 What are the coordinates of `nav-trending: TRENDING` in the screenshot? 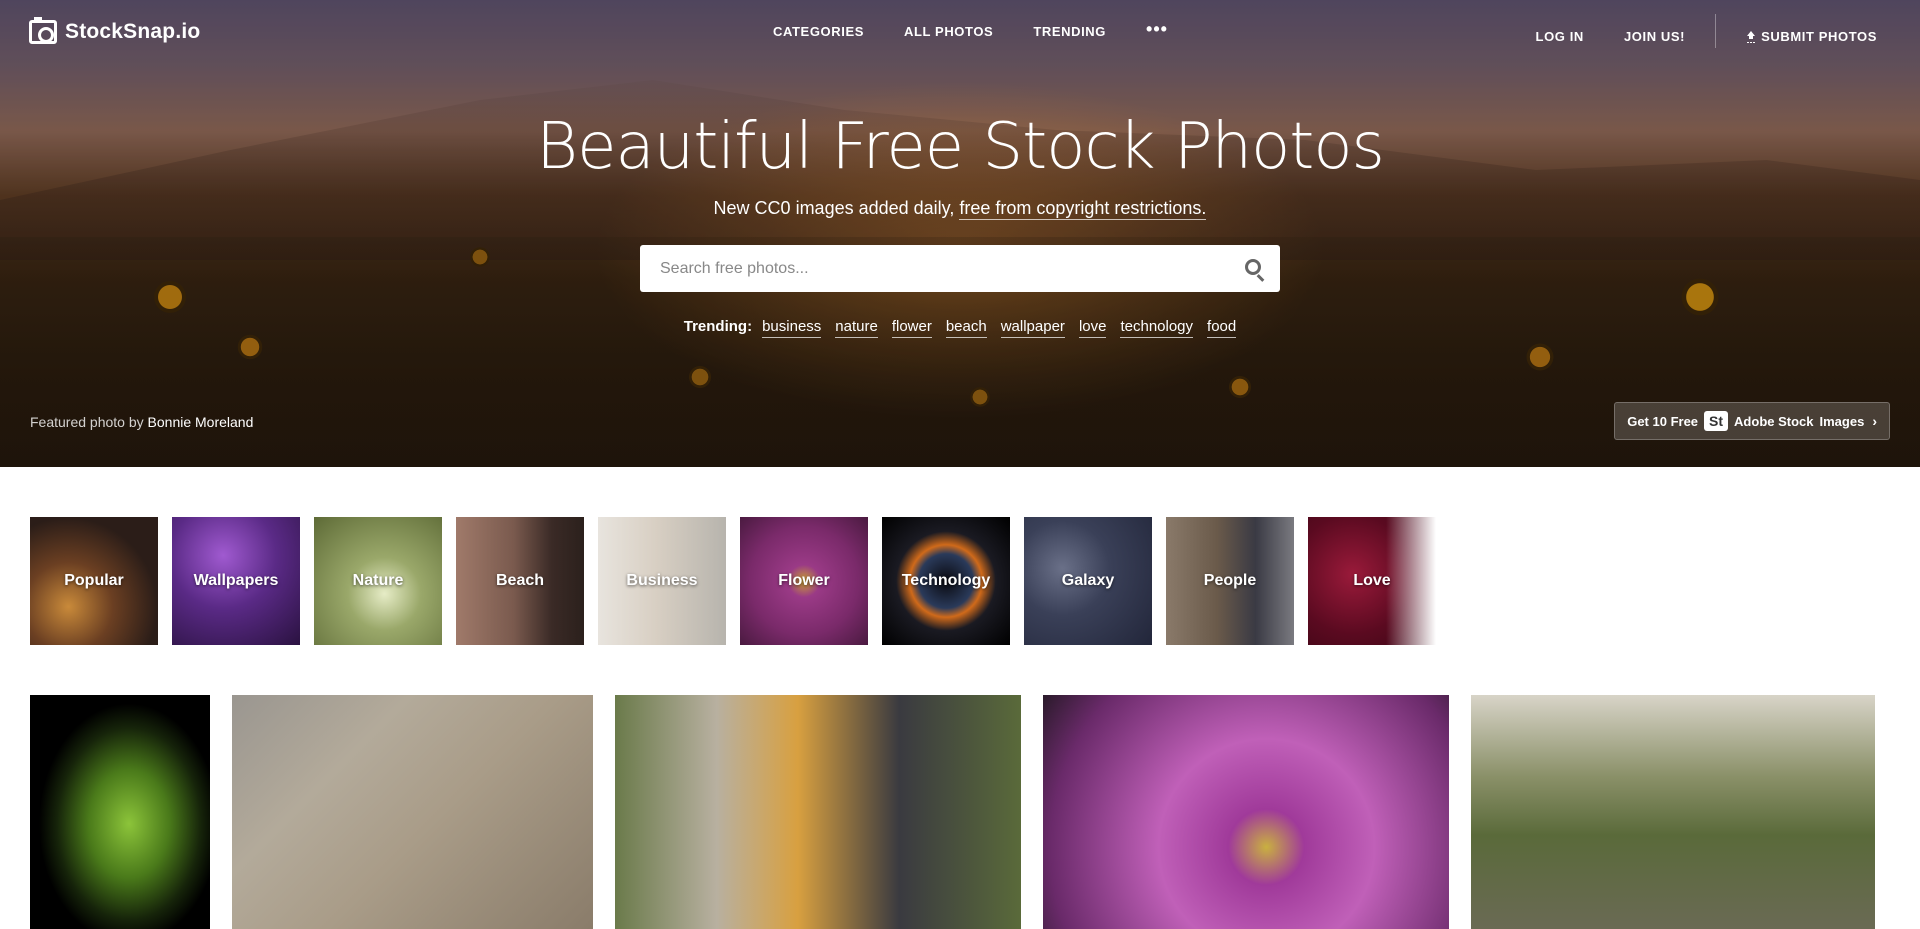 It's located at (1069, 31).